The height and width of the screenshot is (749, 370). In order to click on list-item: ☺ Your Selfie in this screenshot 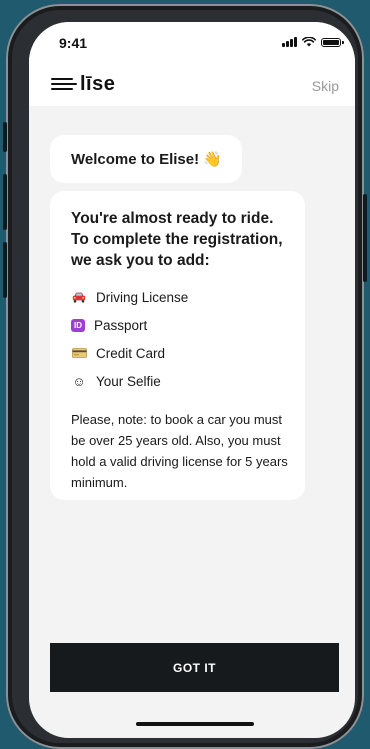, I will do `click(183, 381)`.